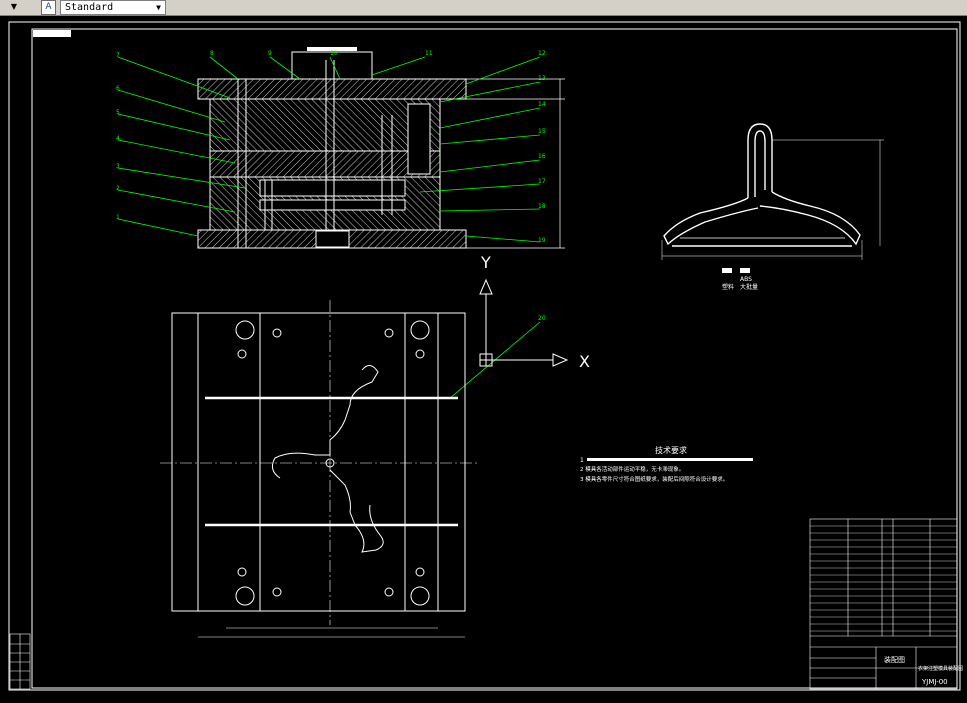 The width and height of the screenshot is (967, 703). I want to click on title-block-name: 装配图, so click(894, 659).